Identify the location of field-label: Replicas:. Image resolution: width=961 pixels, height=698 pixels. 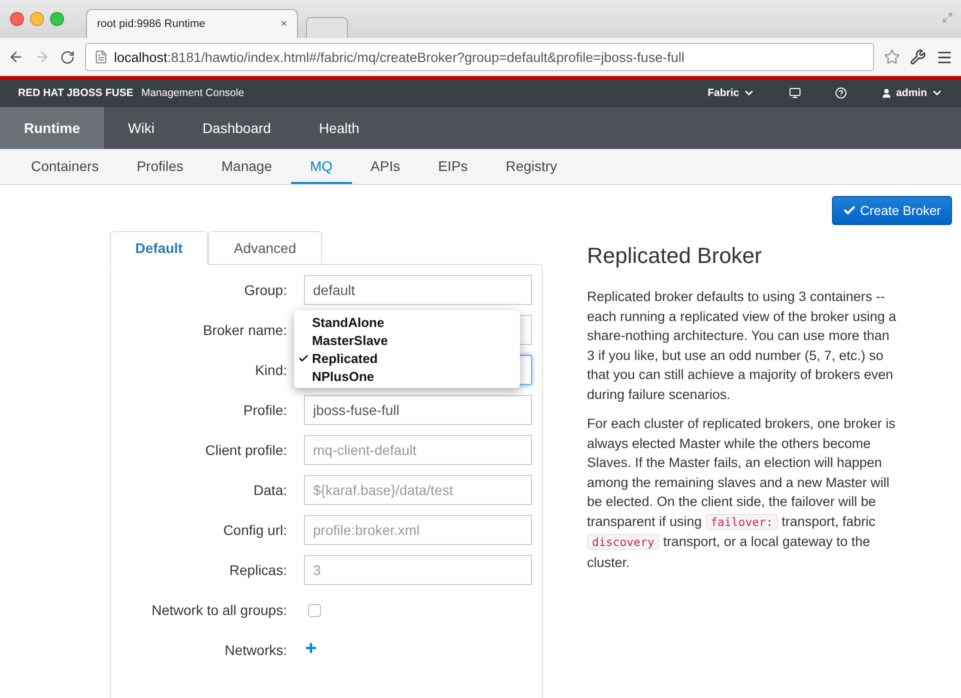
(257, 570).